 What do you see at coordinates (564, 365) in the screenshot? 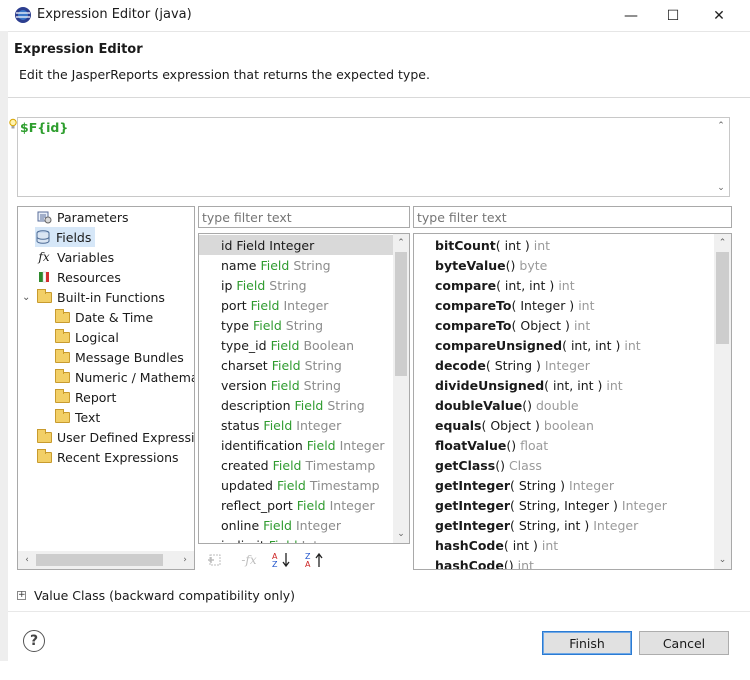
I see `list-item: decode( String ) Integer` at bounding box center [564, 365].